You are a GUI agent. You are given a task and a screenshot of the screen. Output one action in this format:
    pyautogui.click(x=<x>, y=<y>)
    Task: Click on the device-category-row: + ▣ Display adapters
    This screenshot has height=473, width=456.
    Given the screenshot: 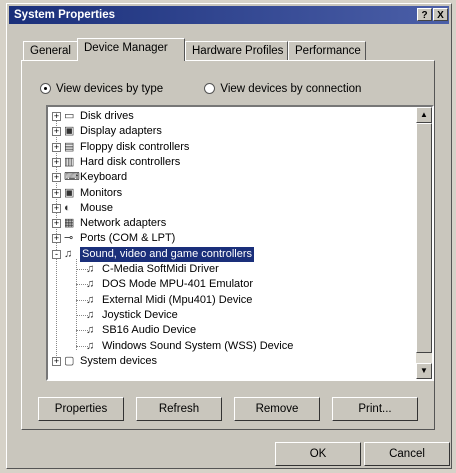 What is the action you would take?
    pyautogui.click(x=231, y=131)
    